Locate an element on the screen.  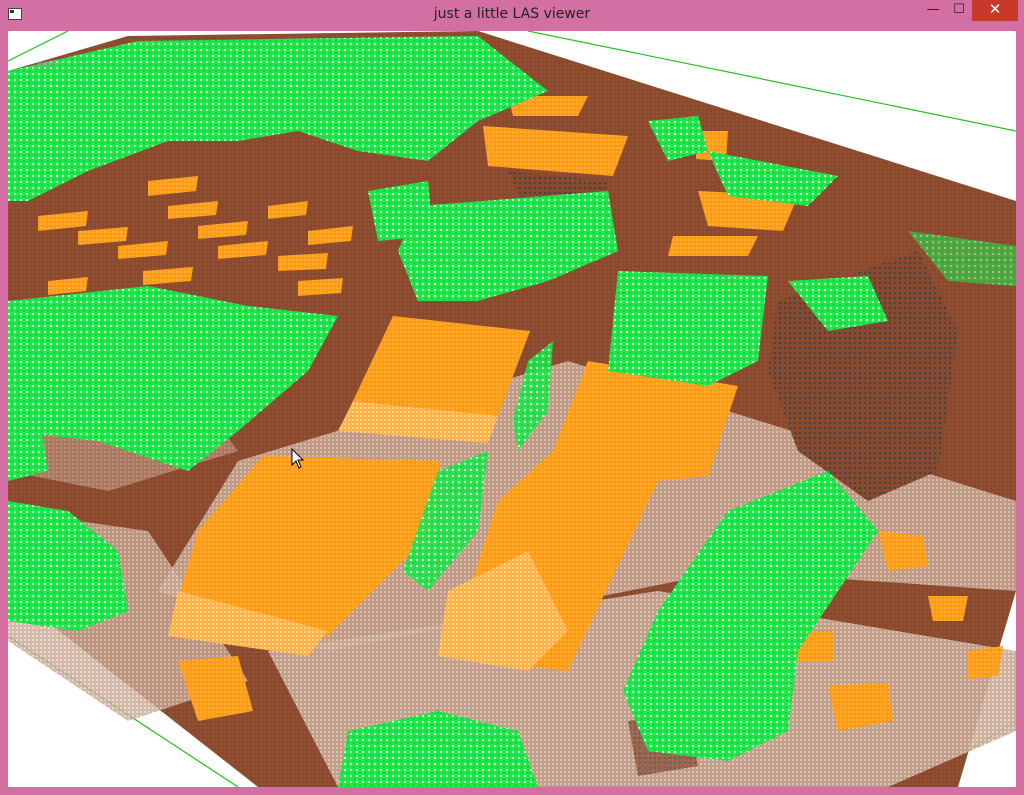
window-title: just a little LAS viewer is located at coordinates (512, 14).